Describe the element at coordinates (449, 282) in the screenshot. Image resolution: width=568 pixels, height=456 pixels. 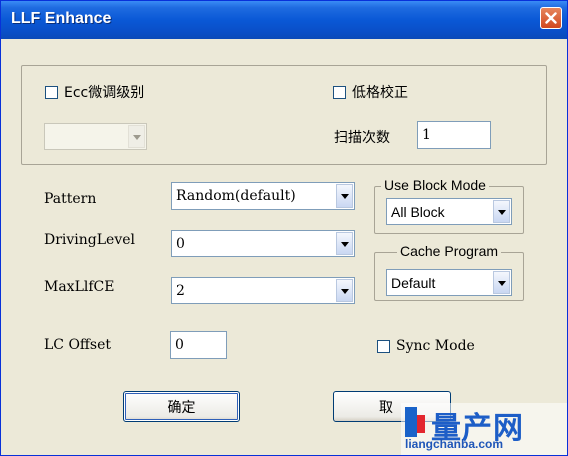
I see `cache-program-combo: Default` at that location.